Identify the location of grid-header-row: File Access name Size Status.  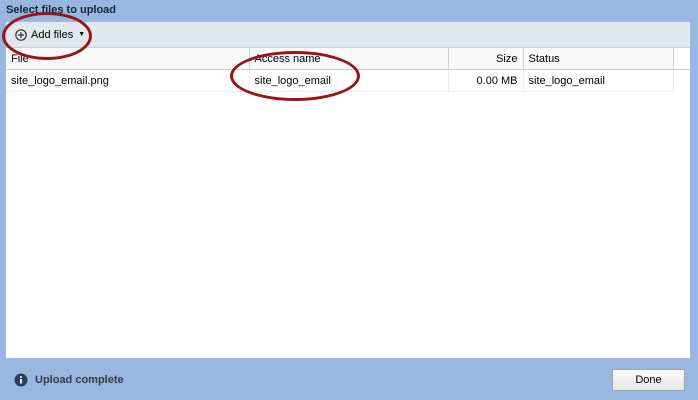
(348, 59).